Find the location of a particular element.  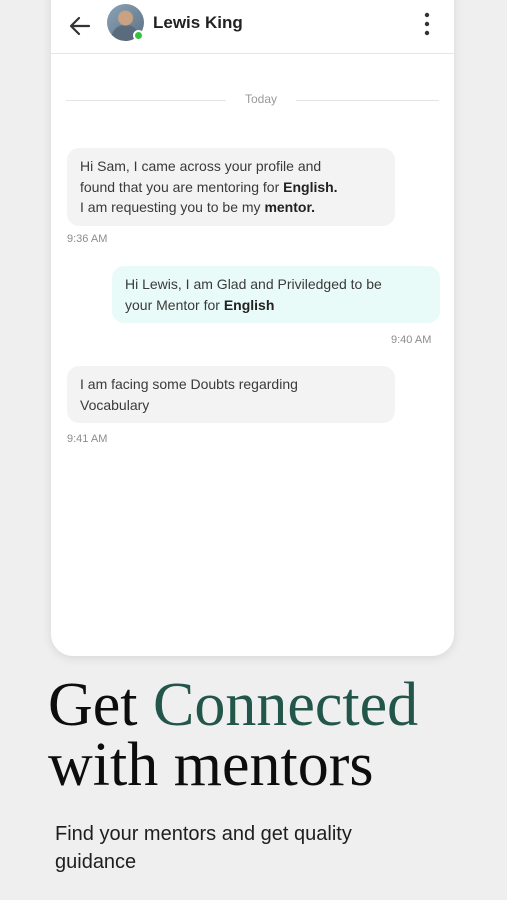

message-time: 9:36 AM is located at coordinates (87, 239).